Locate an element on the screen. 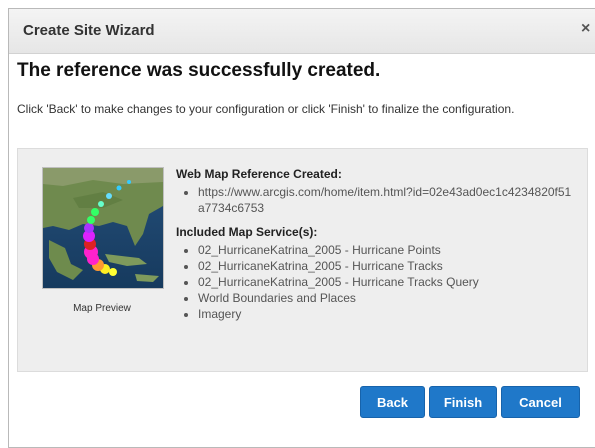  map-preview-image is located at coordinates (103, 228).